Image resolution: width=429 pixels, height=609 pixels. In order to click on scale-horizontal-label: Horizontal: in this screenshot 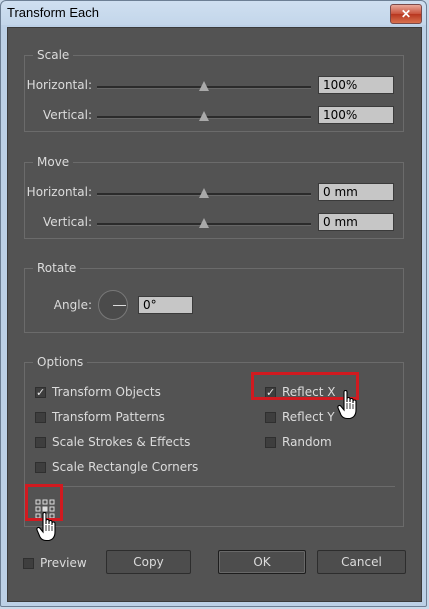, I will do `click(59, 85)`.